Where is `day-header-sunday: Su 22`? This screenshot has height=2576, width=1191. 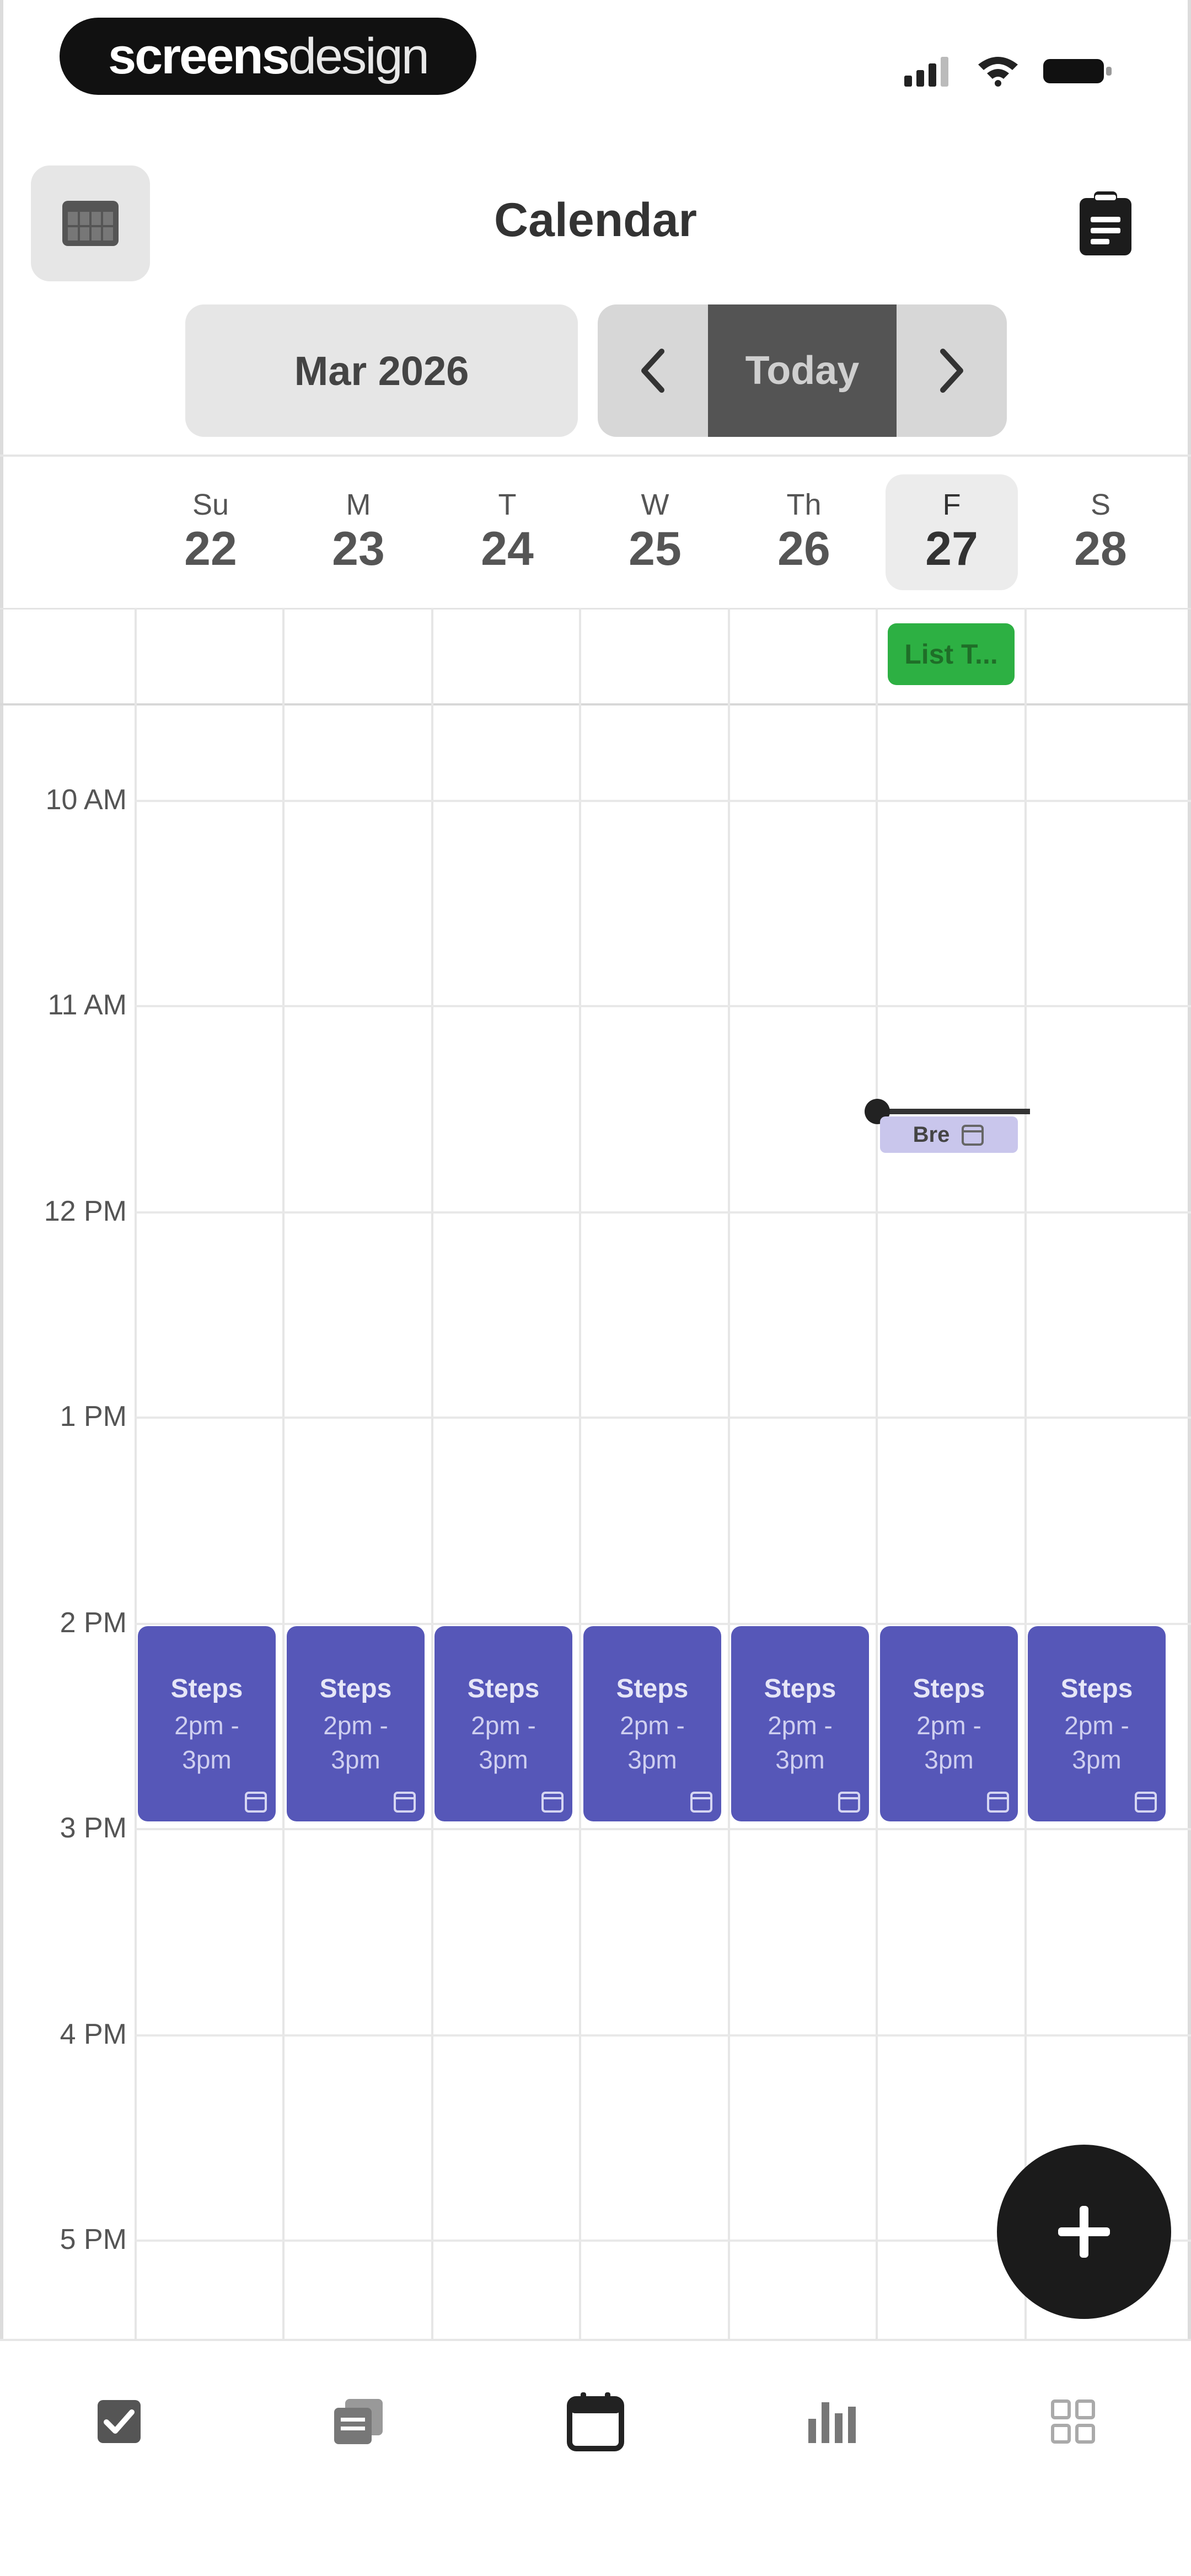
day-header-sunday: Su 22 is located at coordinates (211, 532).